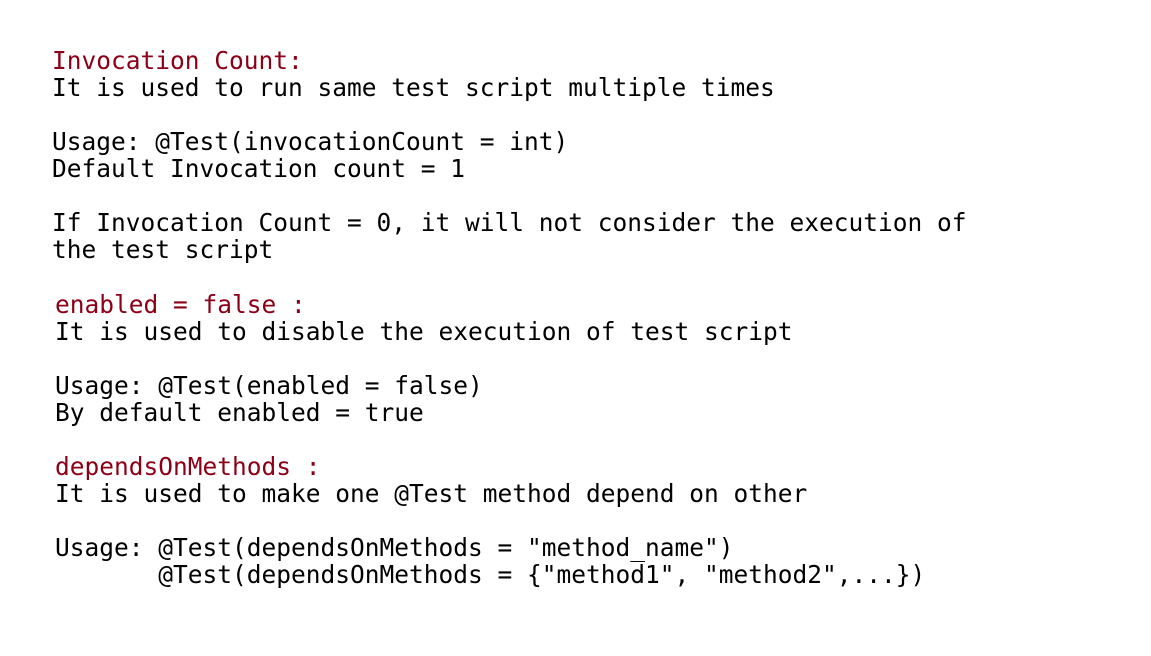 This screenshot has height=656, width=1151. What do you see at coordinates (239, 412) in the screenshot?
I see `enabled-default: By default enabled = true` at bounding box center [239, 412].